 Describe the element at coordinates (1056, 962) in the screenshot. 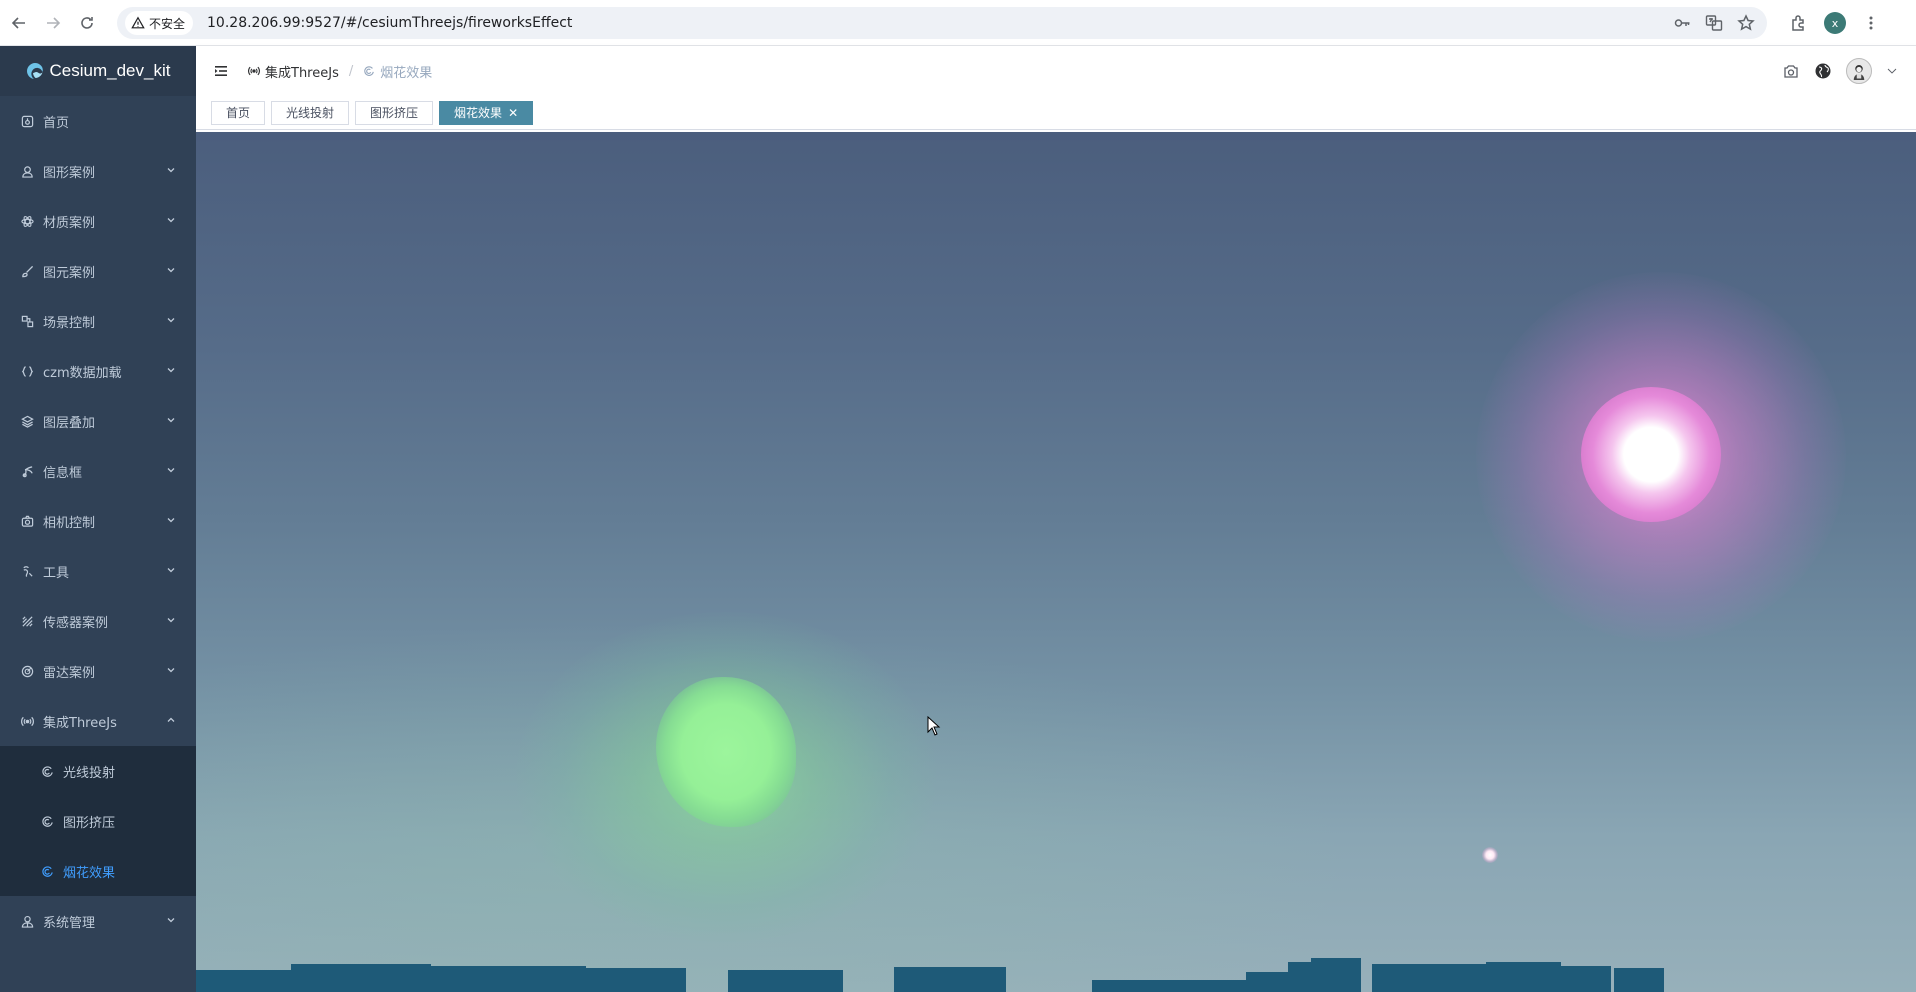

I see `city-buildings` at that location.